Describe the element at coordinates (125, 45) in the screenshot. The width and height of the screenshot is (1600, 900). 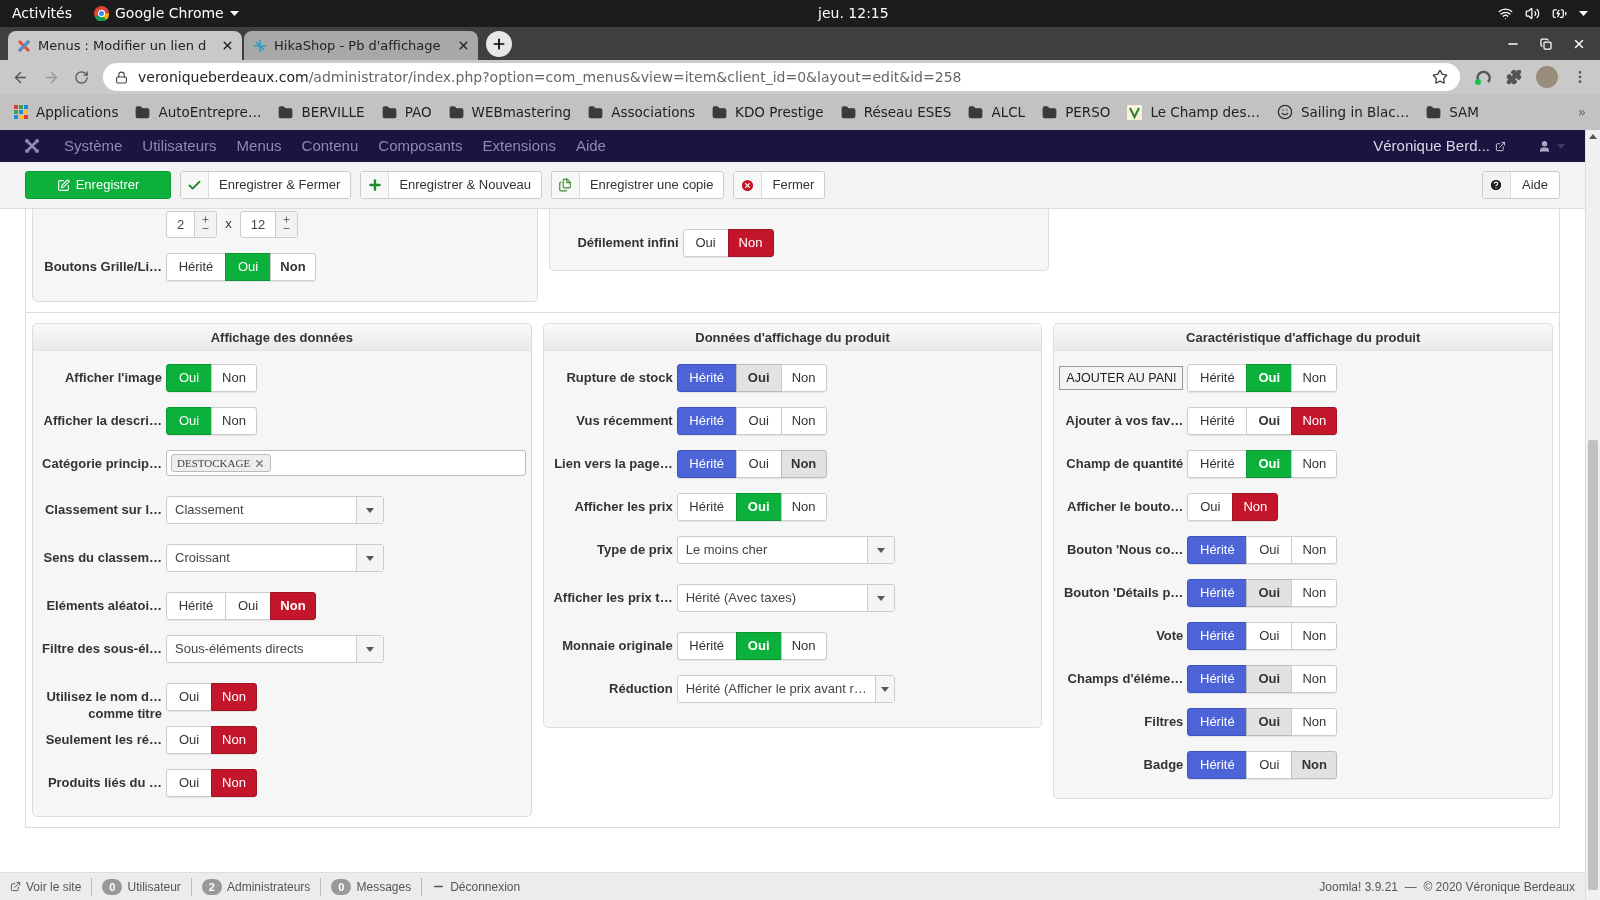
I see `browser-tab: Menus : Modifier un lien d` at that location.